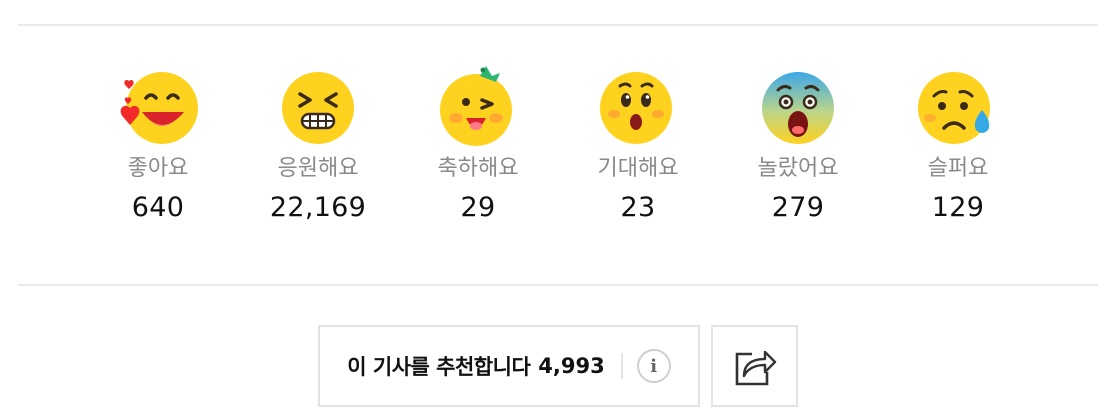  What do you see at coordinates (638, 207) in the screenshot?
I see `reaction-count: 23` at bounding box center [638, 207].